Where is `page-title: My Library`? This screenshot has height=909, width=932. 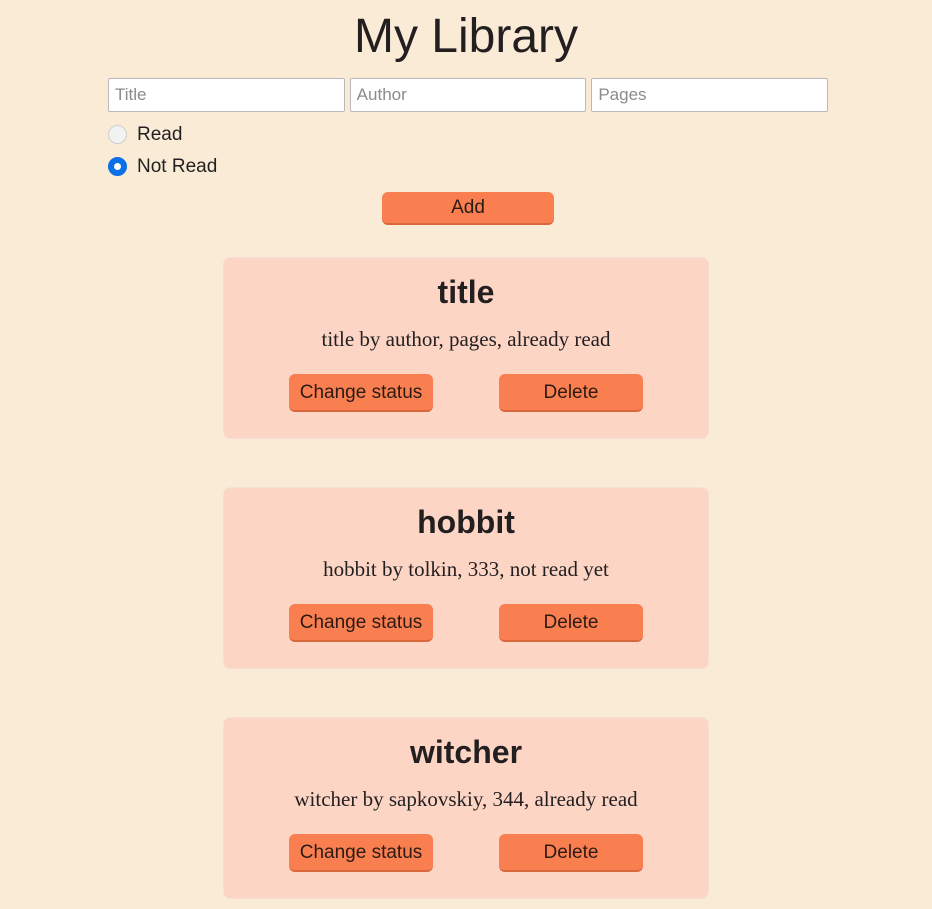 page-title: My Library is located at coordinates (466, 36).